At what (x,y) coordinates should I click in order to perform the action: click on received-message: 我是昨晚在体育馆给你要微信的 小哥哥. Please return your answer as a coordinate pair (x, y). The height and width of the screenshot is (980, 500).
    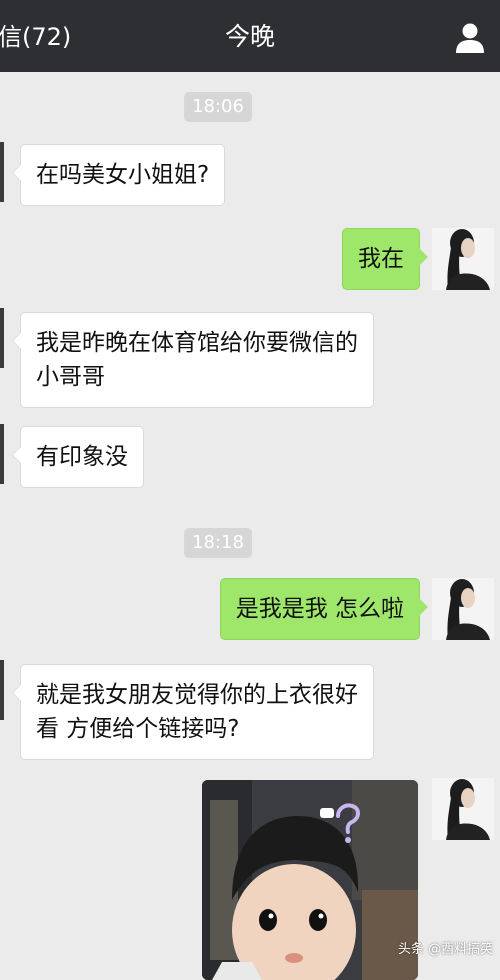
    Looking at the image, I should click on (193, 360).